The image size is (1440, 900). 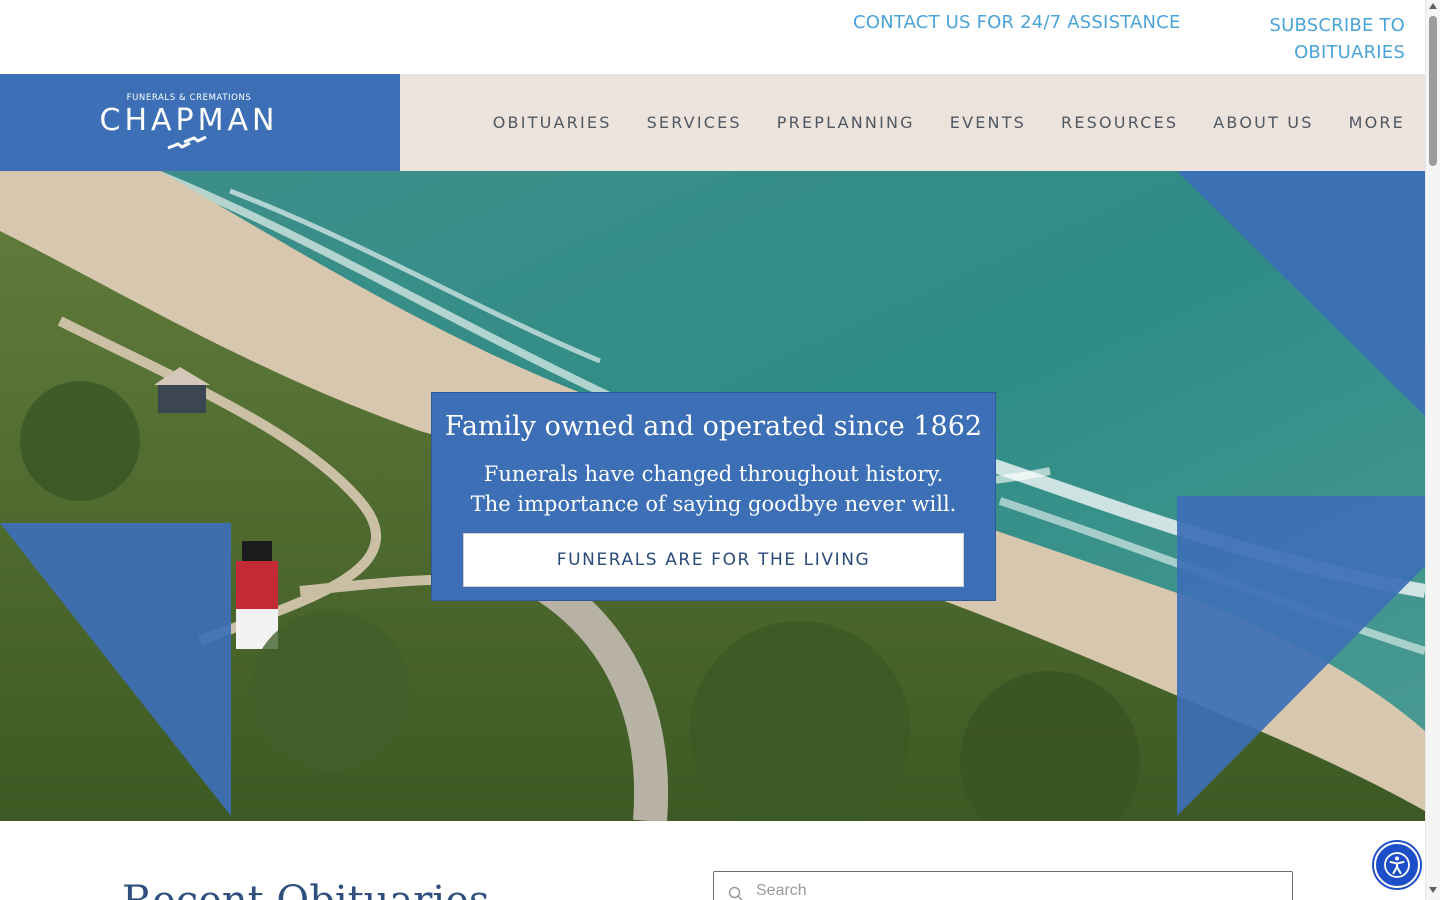 What do you see at coordinates (187, 143) in the screenshot?
I see `waves-icon` at bounding box center [187, 143].